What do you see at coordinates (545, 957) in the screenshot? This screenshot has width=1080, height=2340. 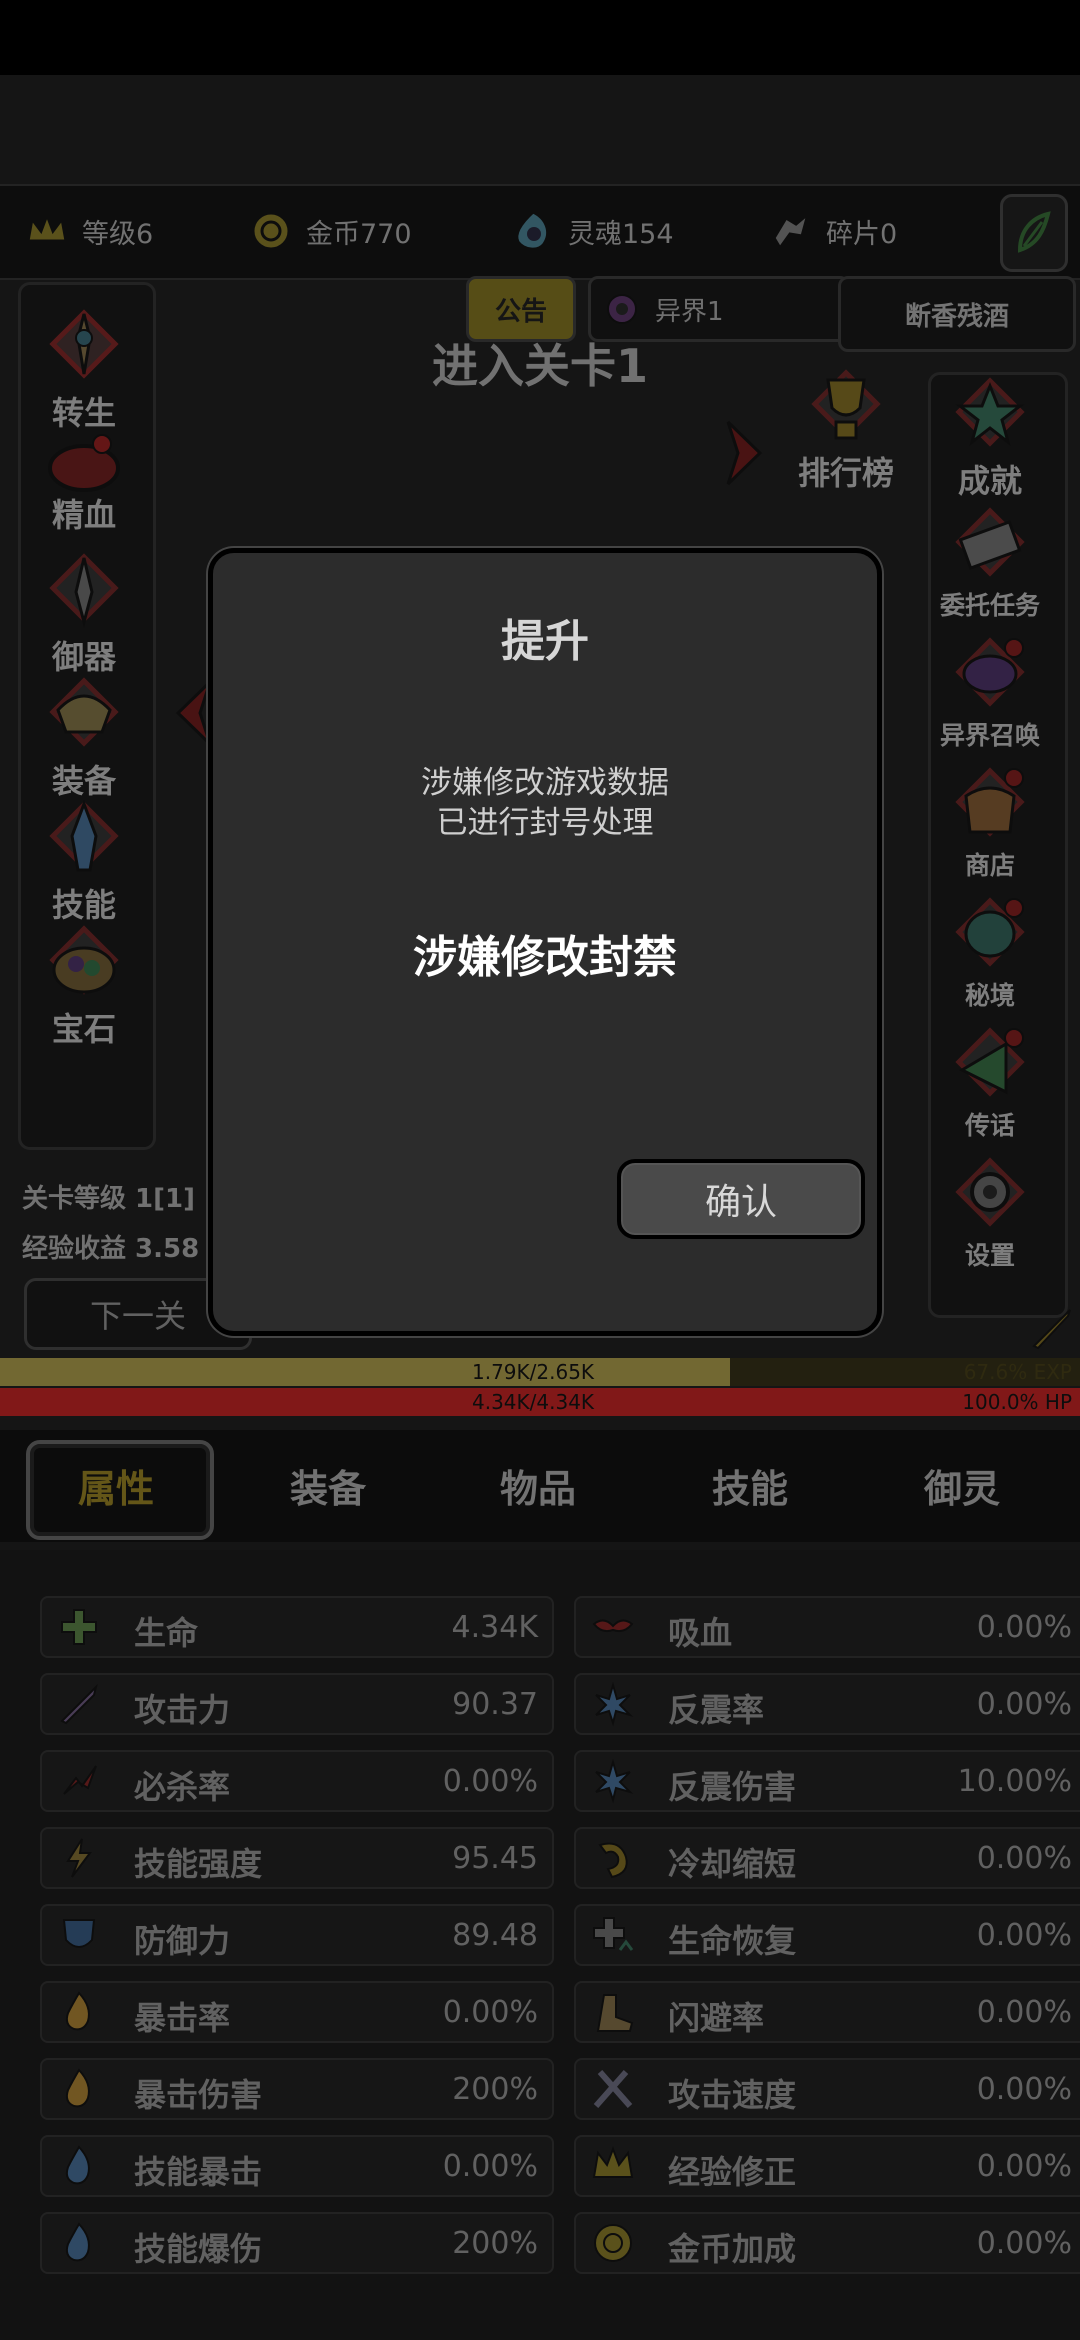 I see `dialog-headline: 涉嫌修改封禁` at bounding box center [545, 957].